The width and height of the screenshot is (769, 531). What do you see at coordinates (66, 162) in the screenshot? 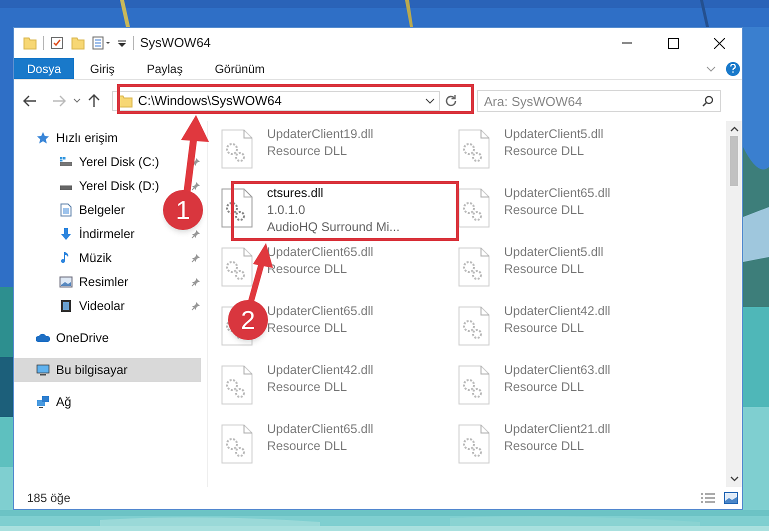
I see `drive-icon` at bounding box center [66, 162].